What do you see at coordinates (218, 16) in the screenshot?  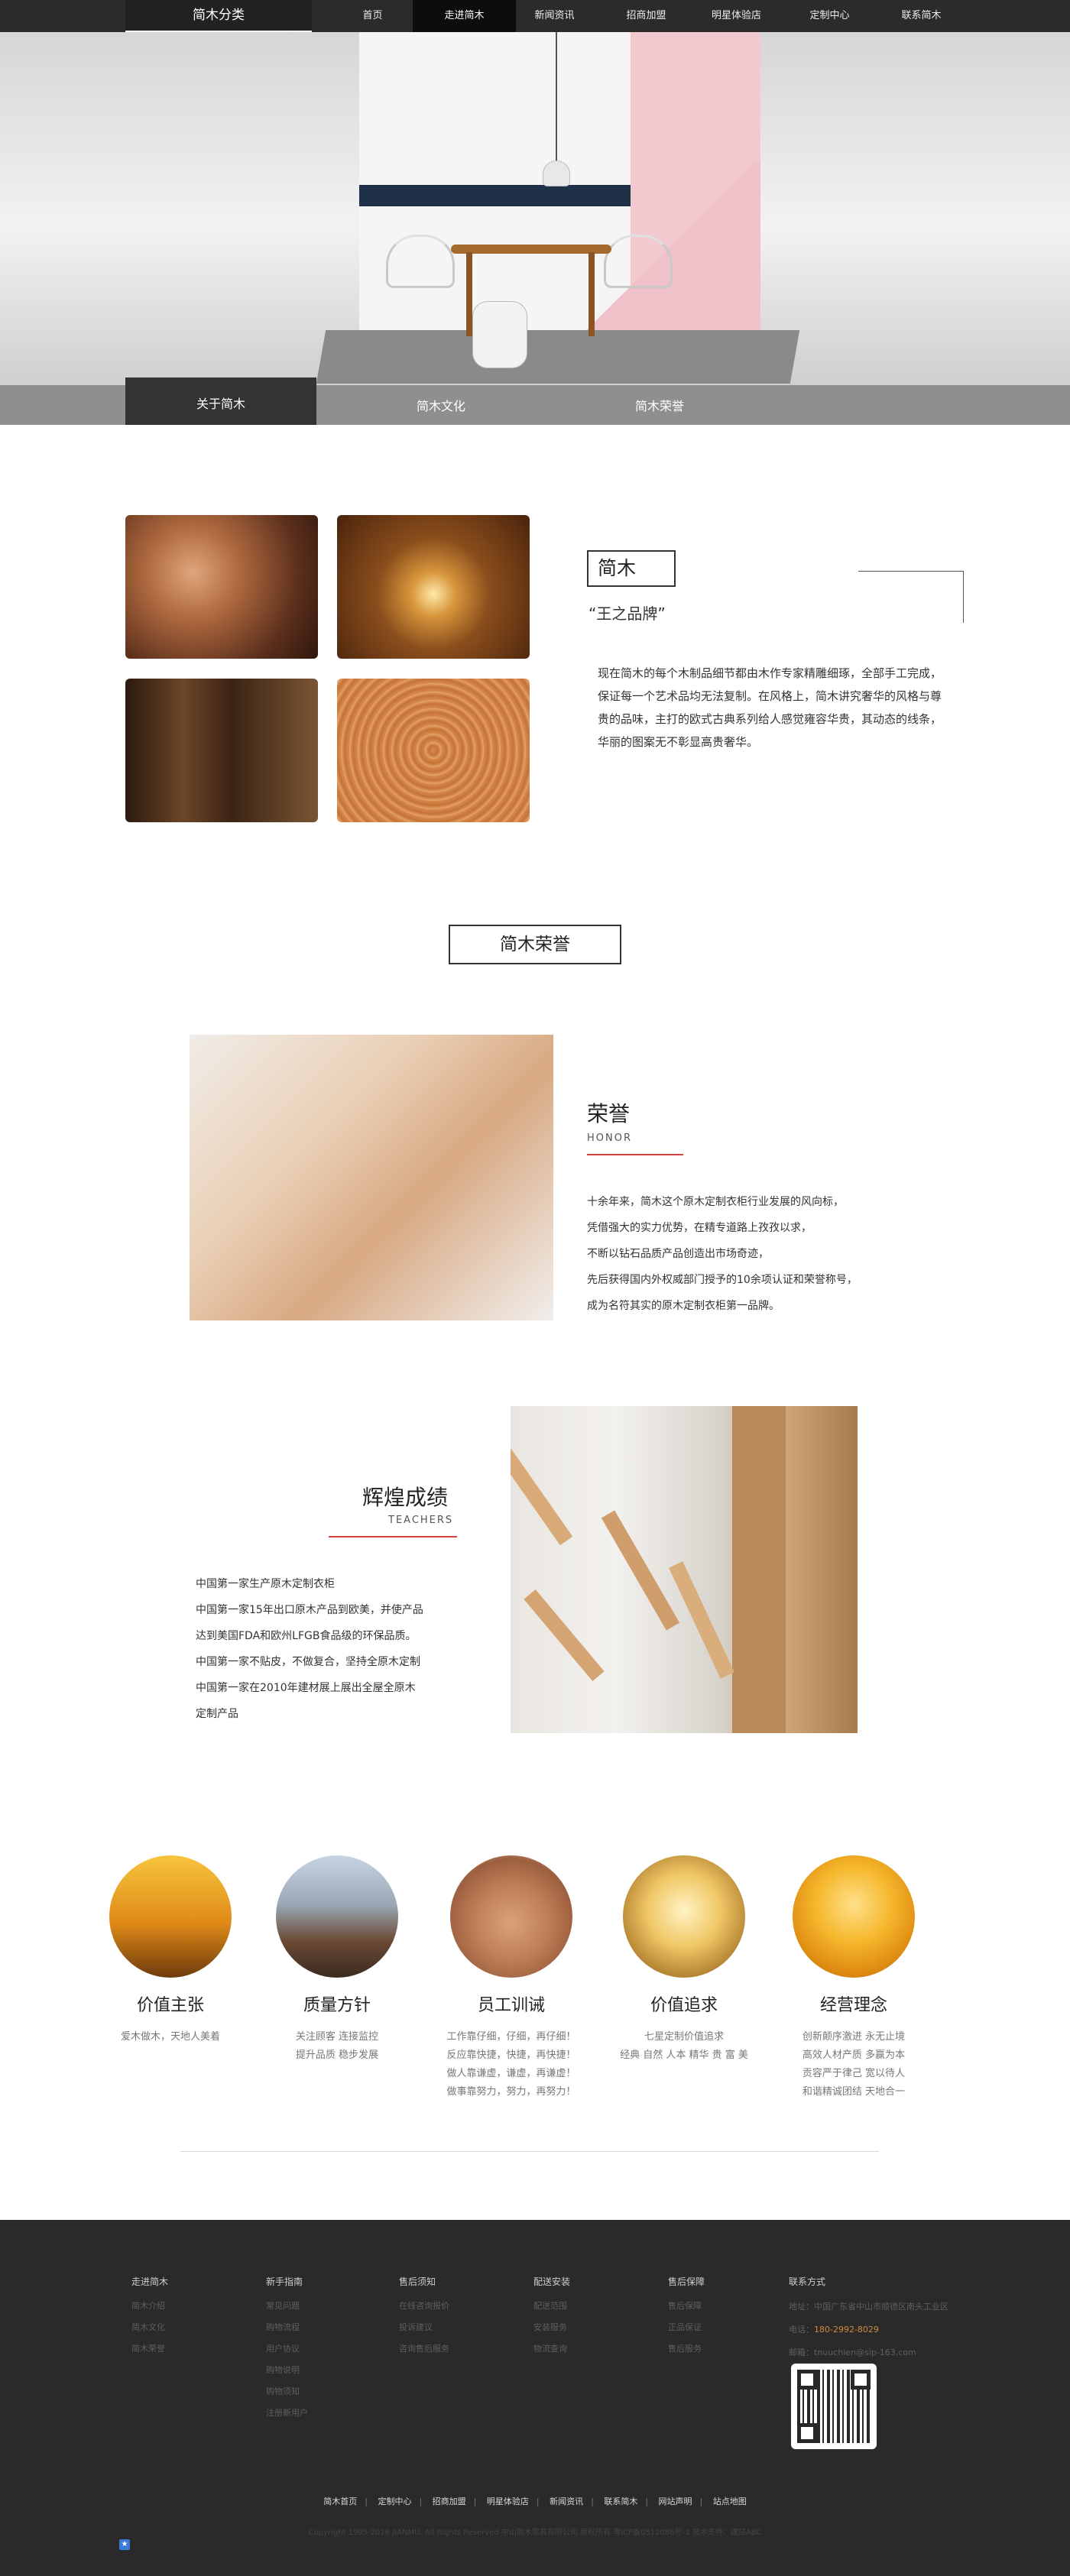 I see `logo: 简木分类` at bounding box center [218, 16].